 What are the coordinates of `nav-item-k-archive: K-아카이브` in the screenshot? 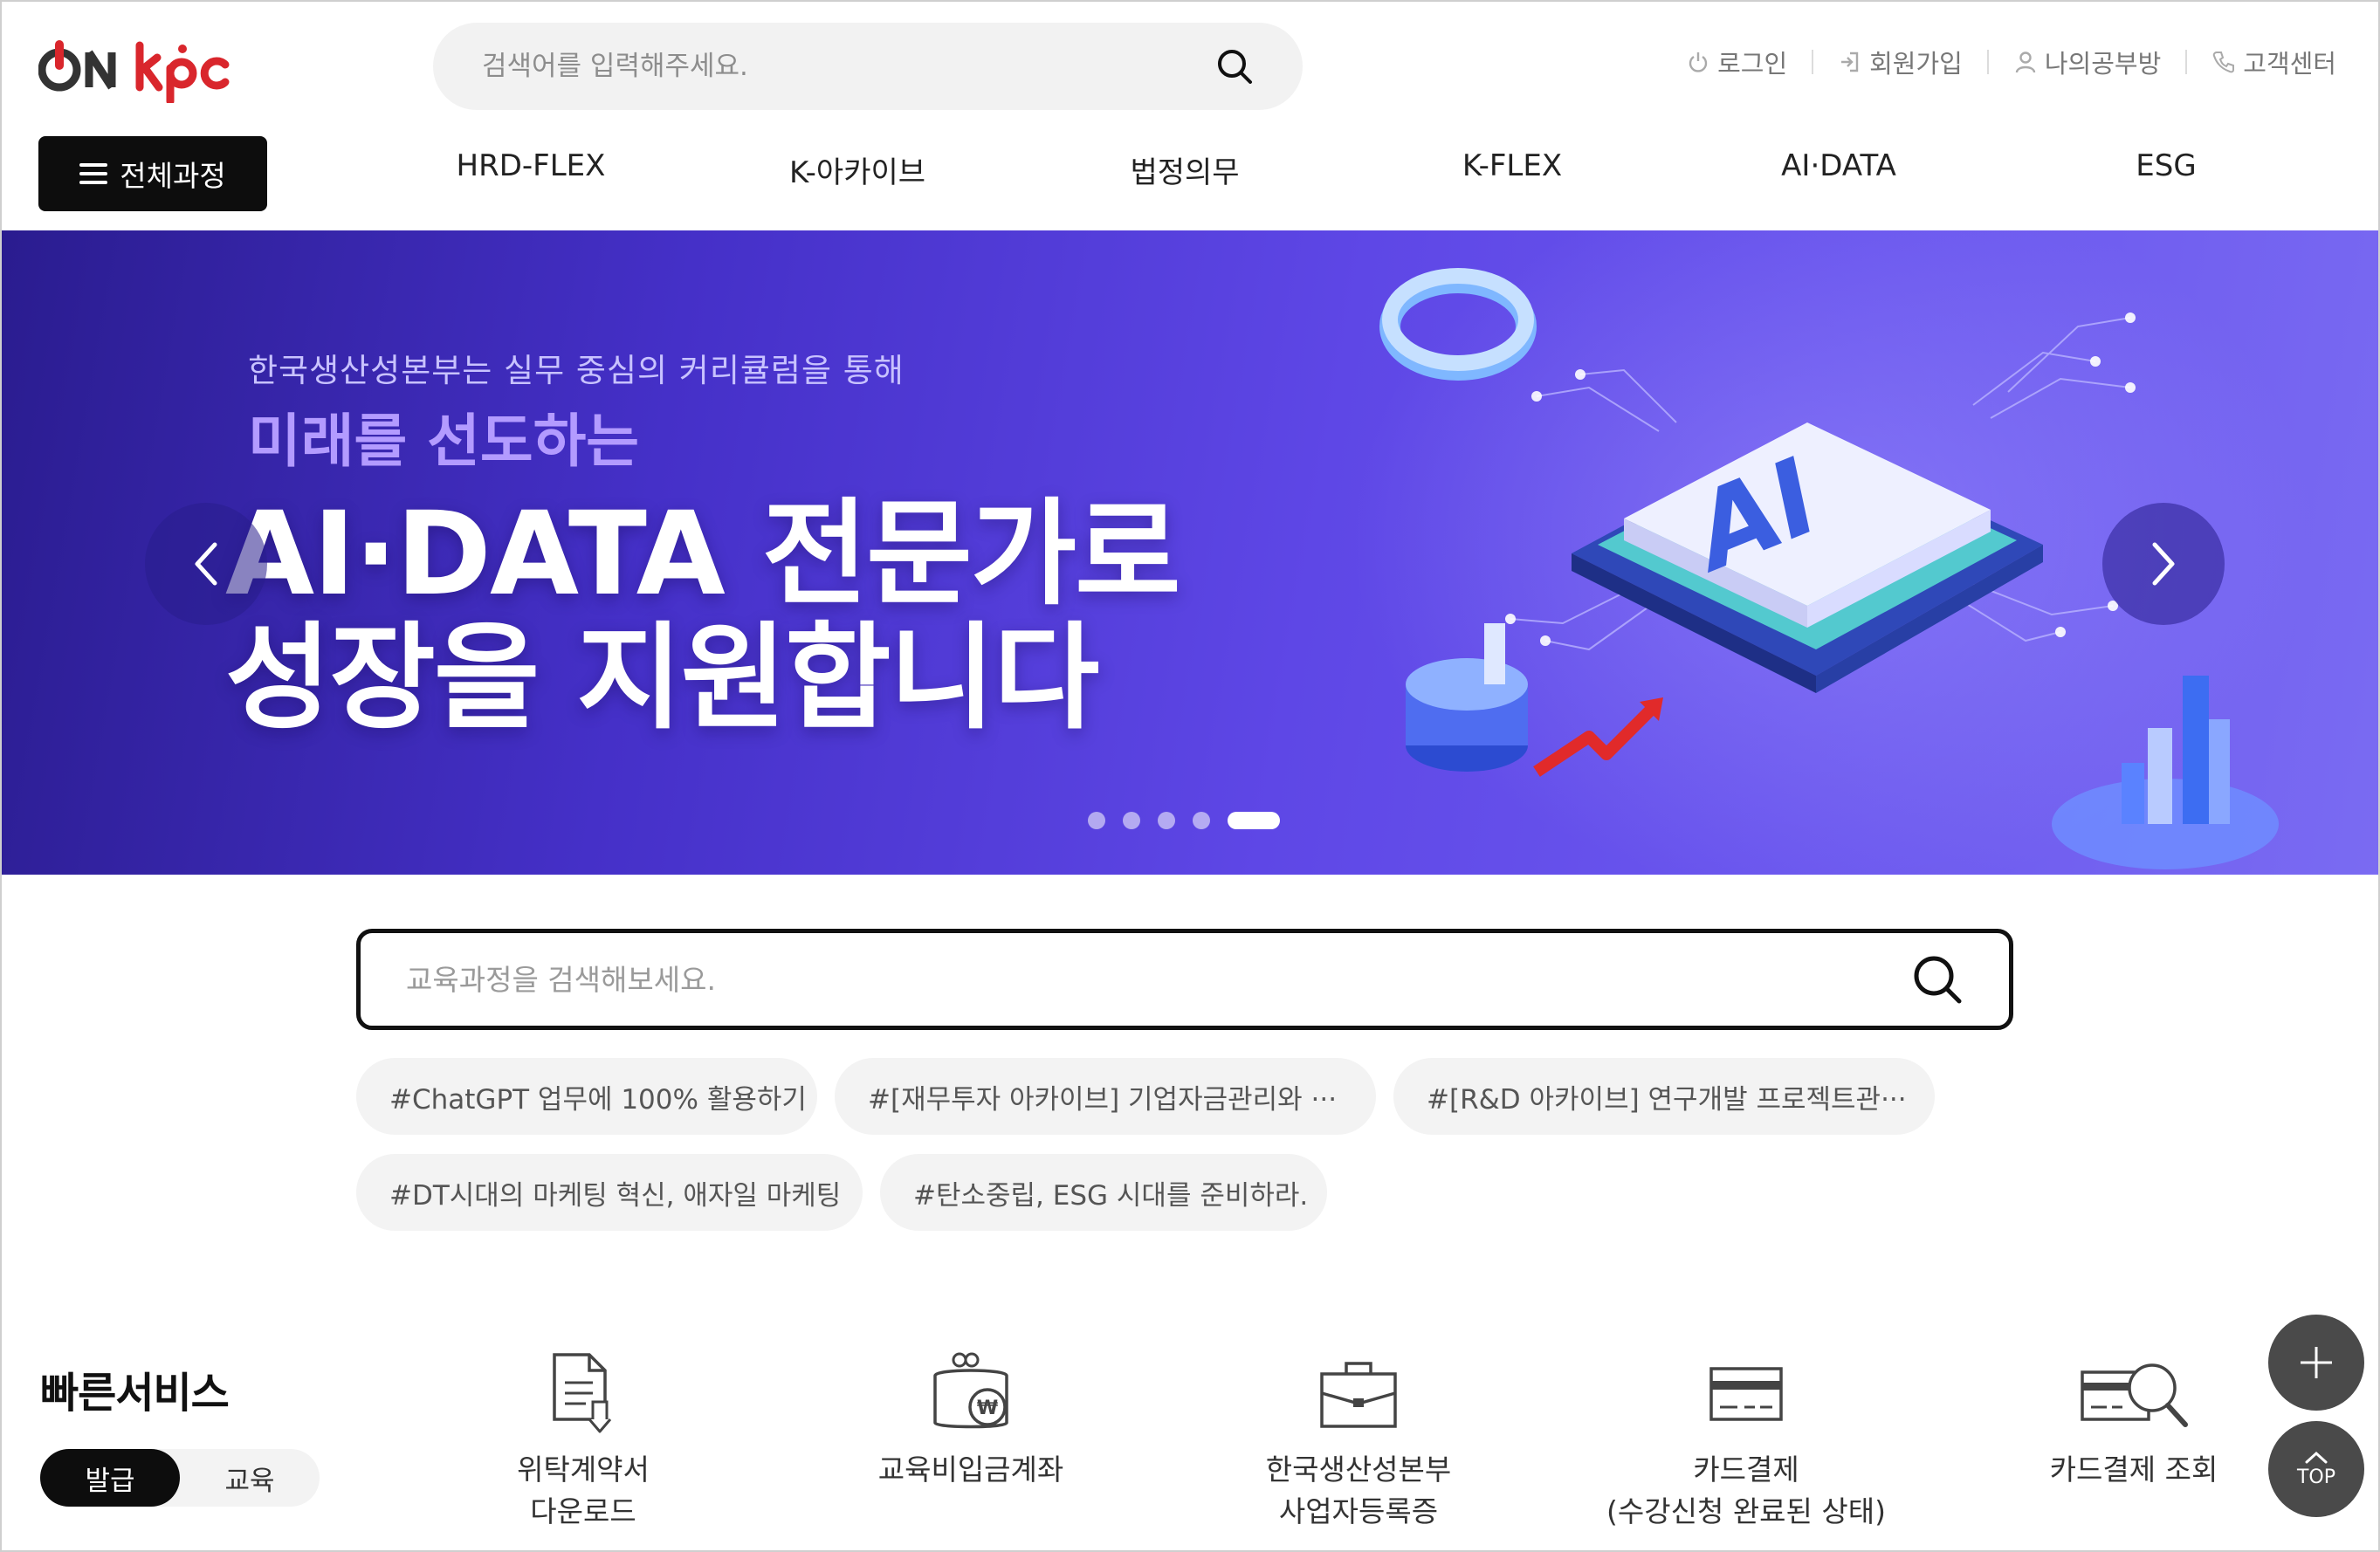 It's located at (857, 169).